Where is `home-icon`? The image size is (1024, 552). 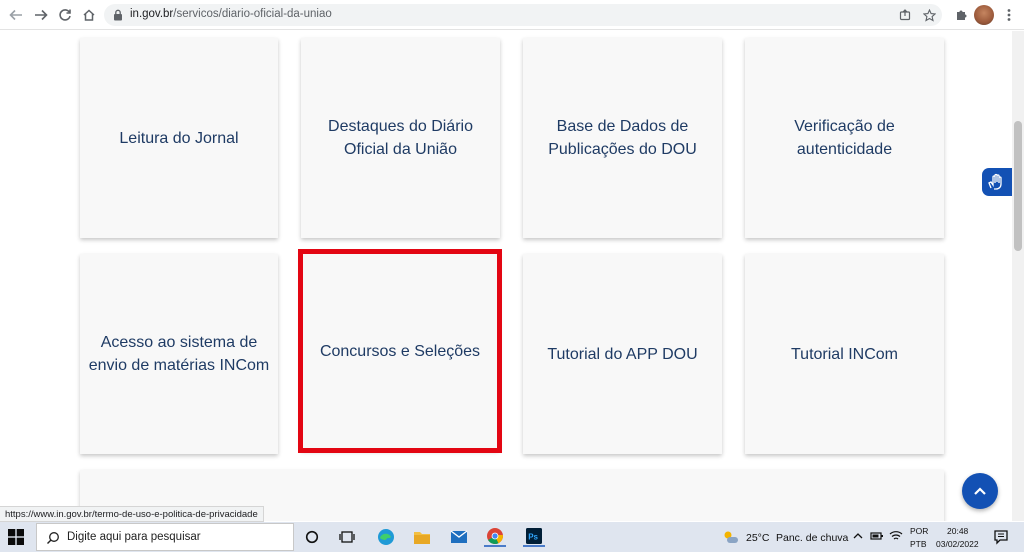 home-icon is located at coordinates (89, 15).